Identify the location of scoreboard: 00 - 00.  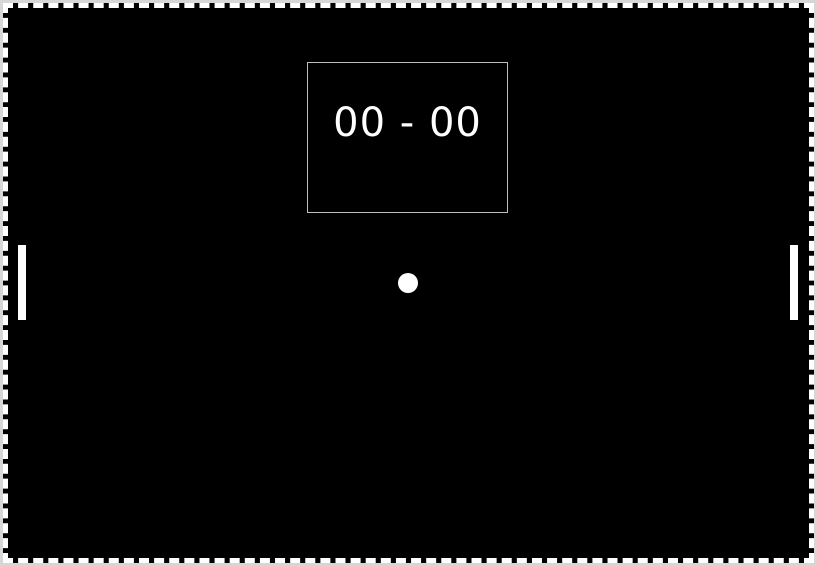
(407, 137).